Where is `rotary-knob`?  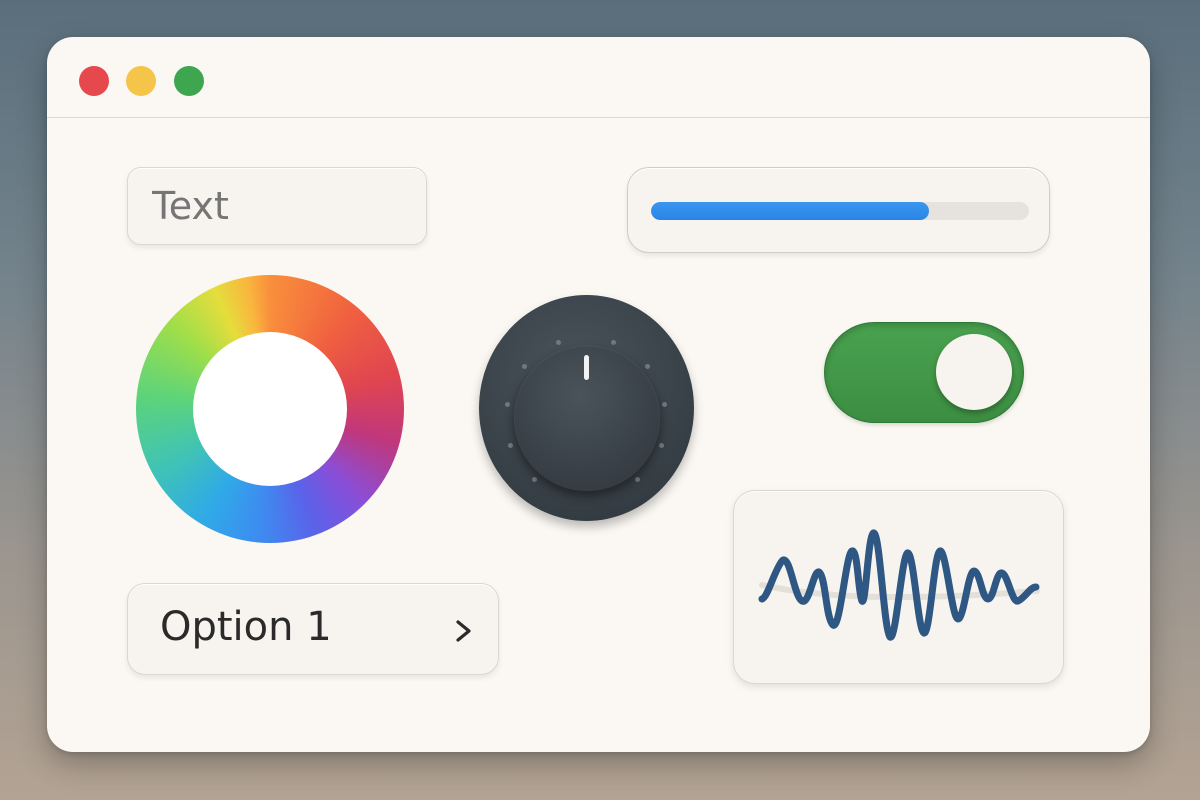 rotary-knob is located at coordinates (586, 408).